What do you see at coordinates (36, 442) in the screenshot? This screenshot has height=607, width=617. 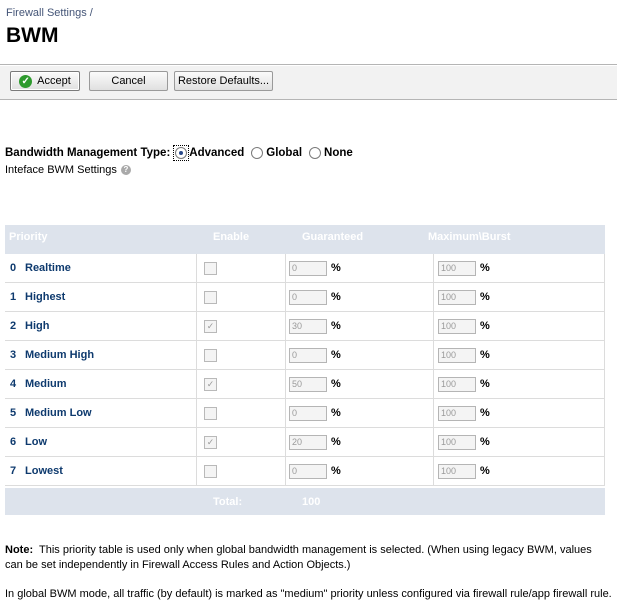 I see `priority-name: Low` at bounding box center [36, 442].